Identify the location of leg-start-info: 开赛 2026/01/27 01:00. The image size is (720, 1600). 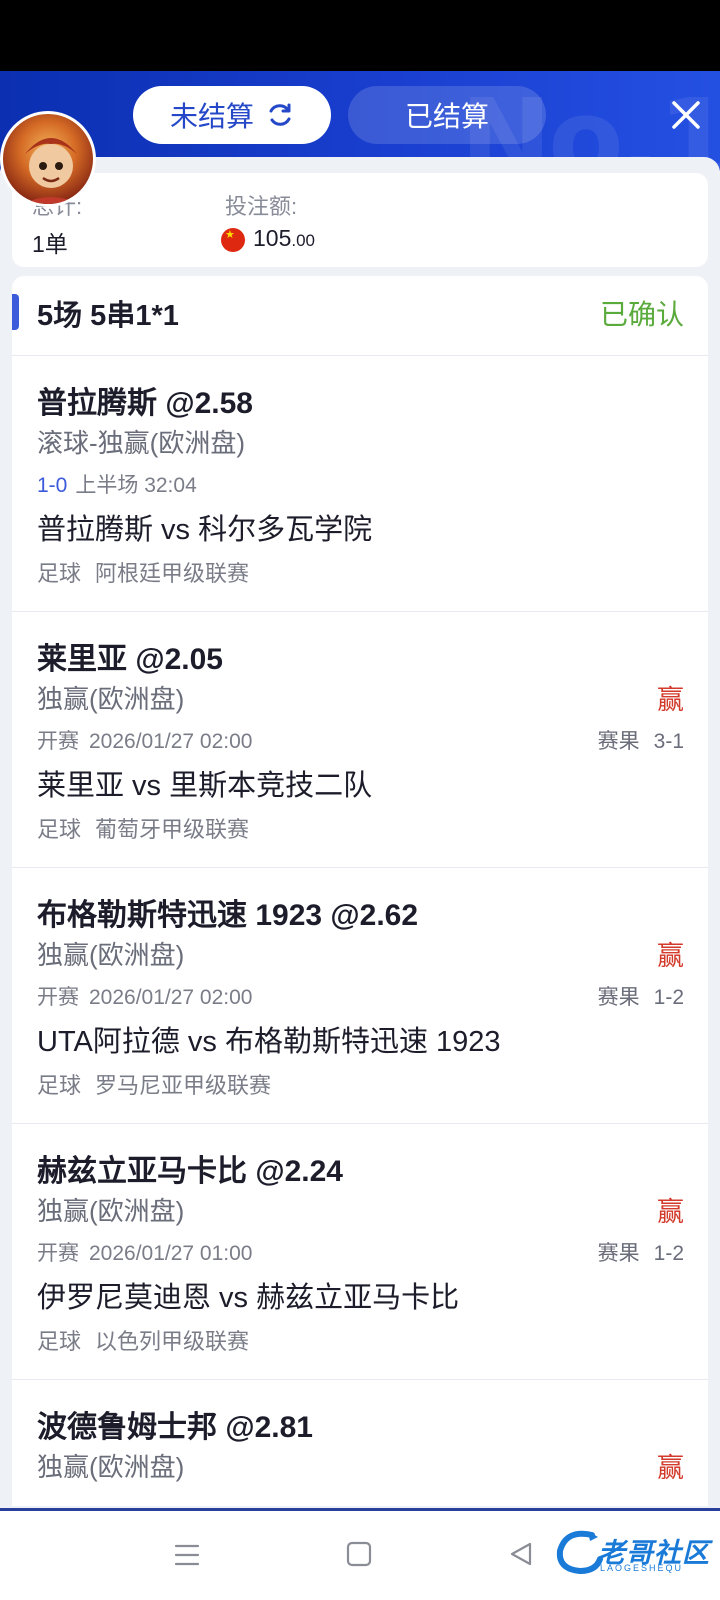
(145, 1252).